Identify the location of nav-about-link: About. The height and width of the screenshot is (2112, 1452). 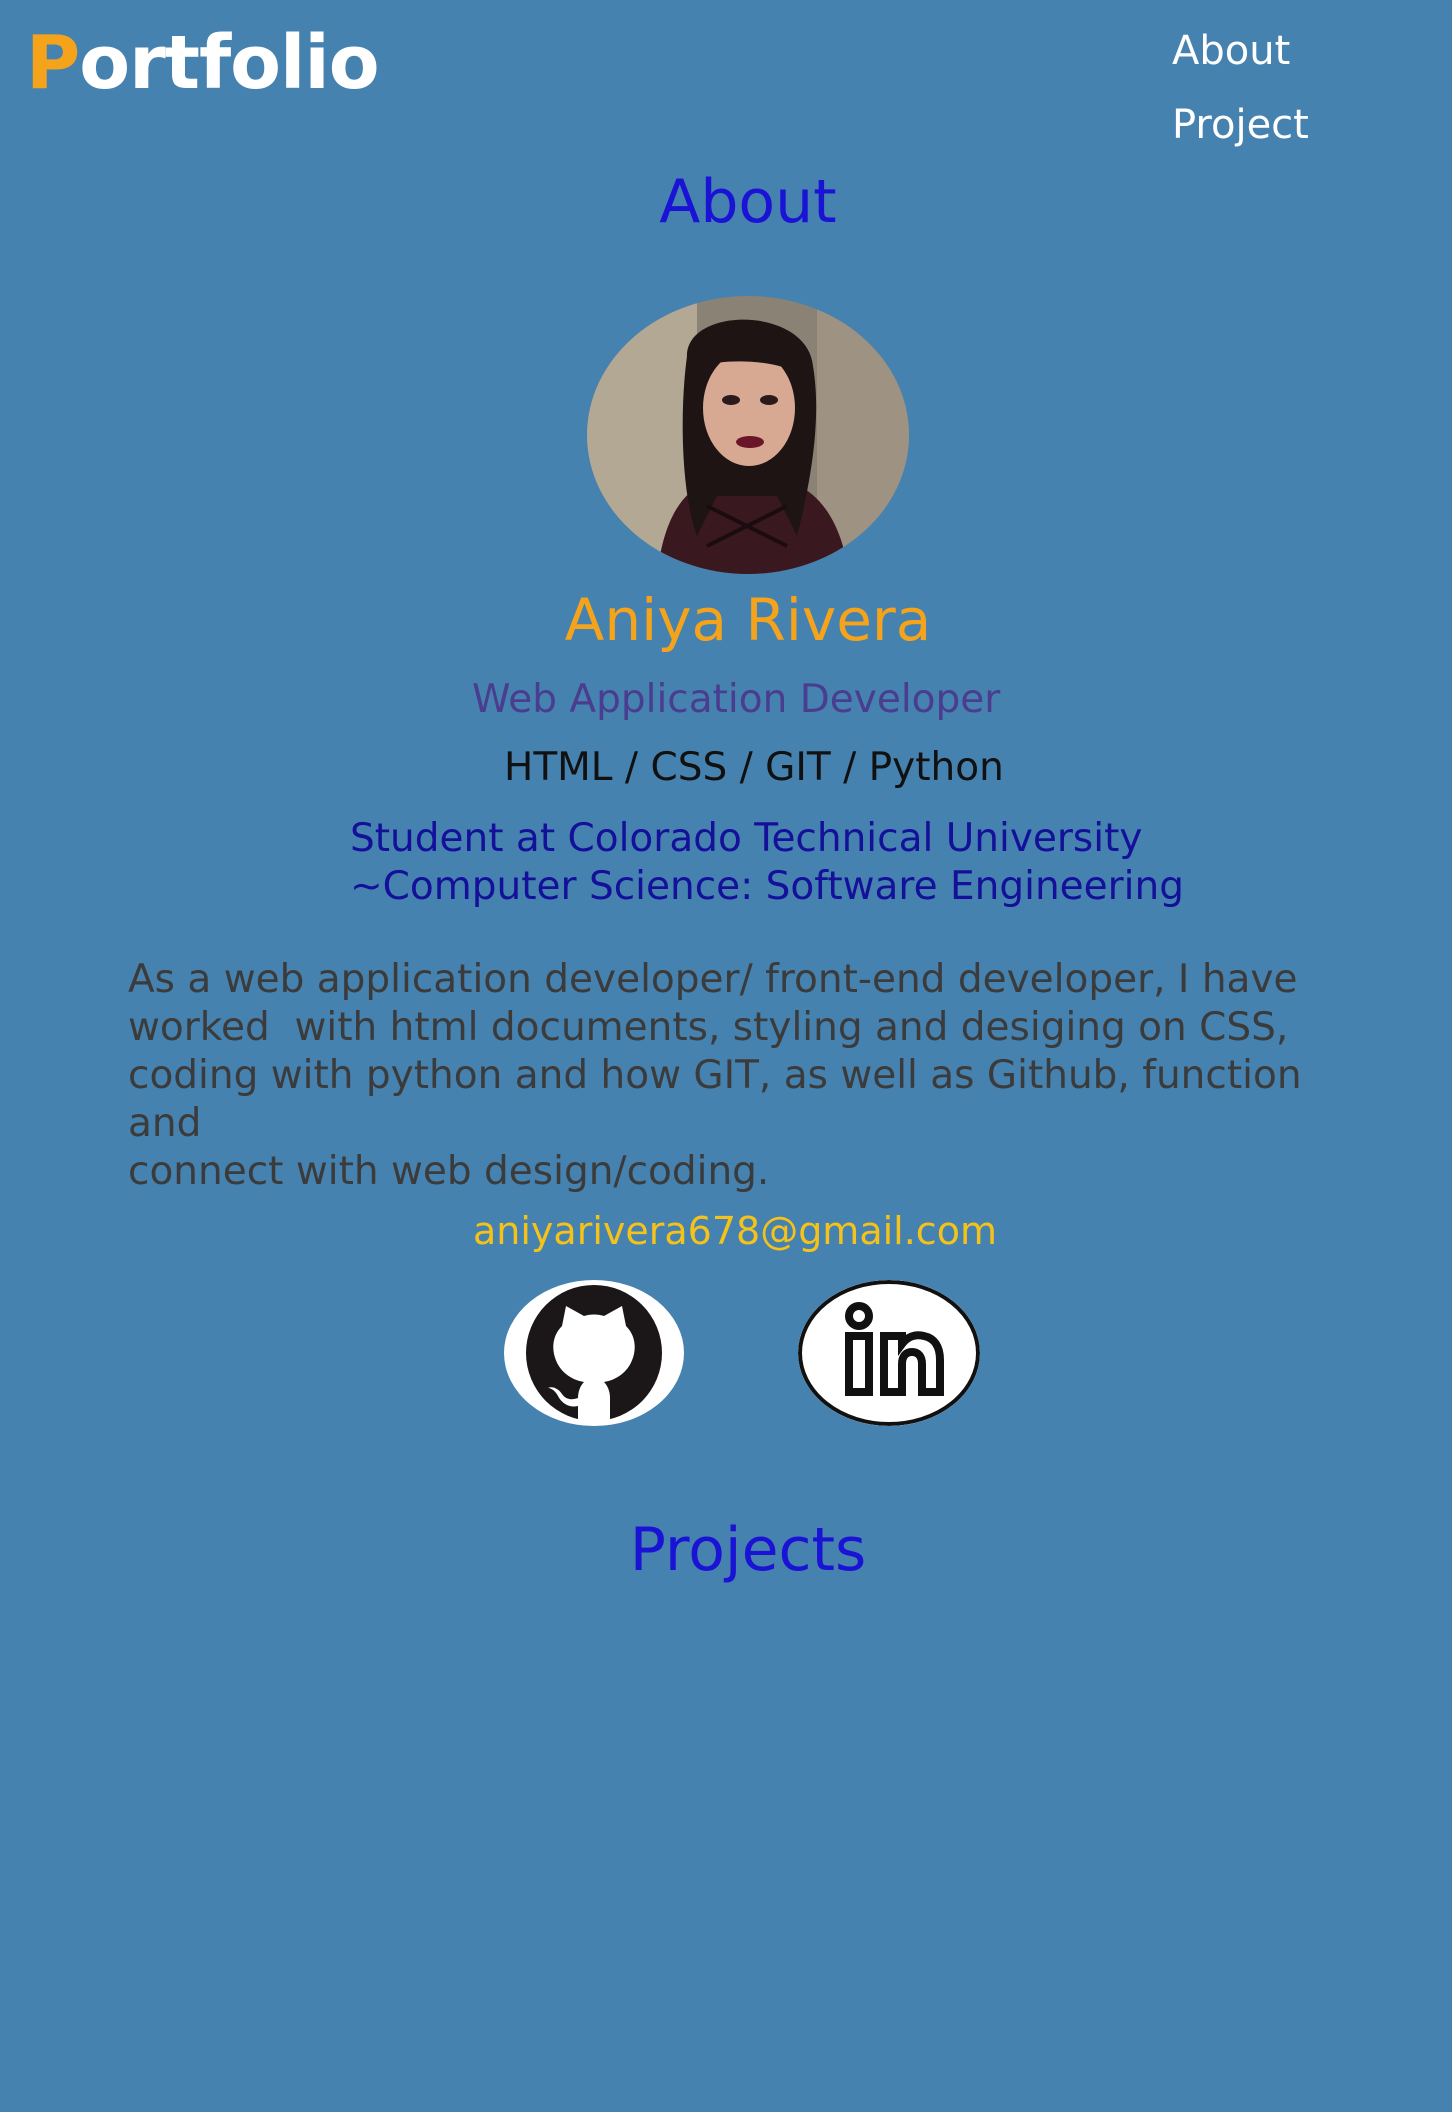
(1240, 51).